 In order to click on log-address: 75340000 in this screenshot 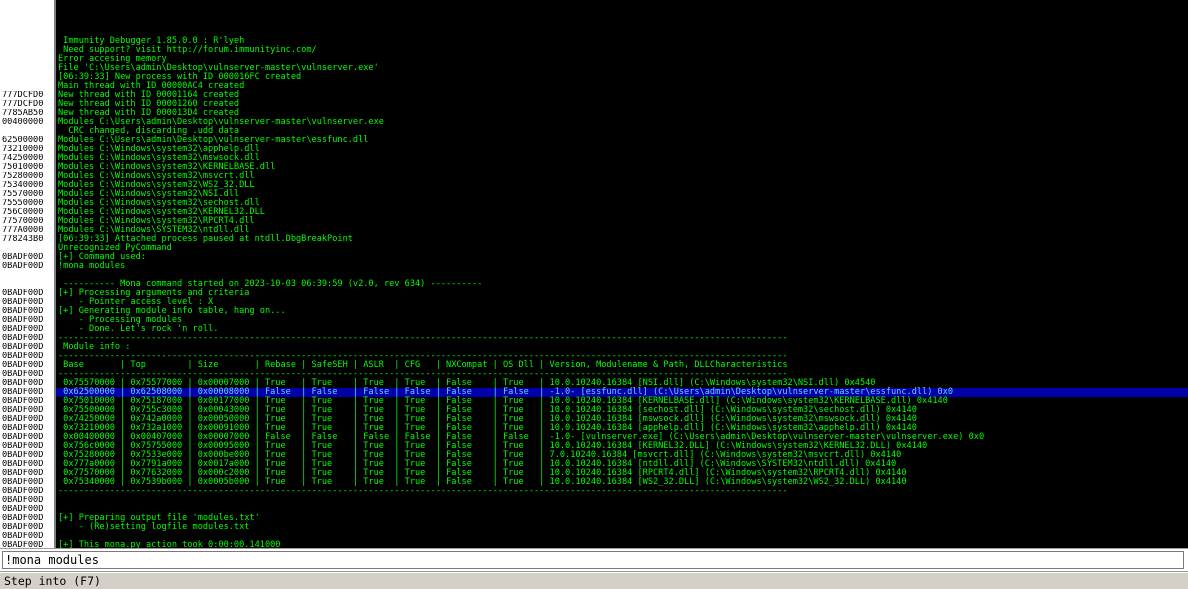, I will do `click(23, 185)`.